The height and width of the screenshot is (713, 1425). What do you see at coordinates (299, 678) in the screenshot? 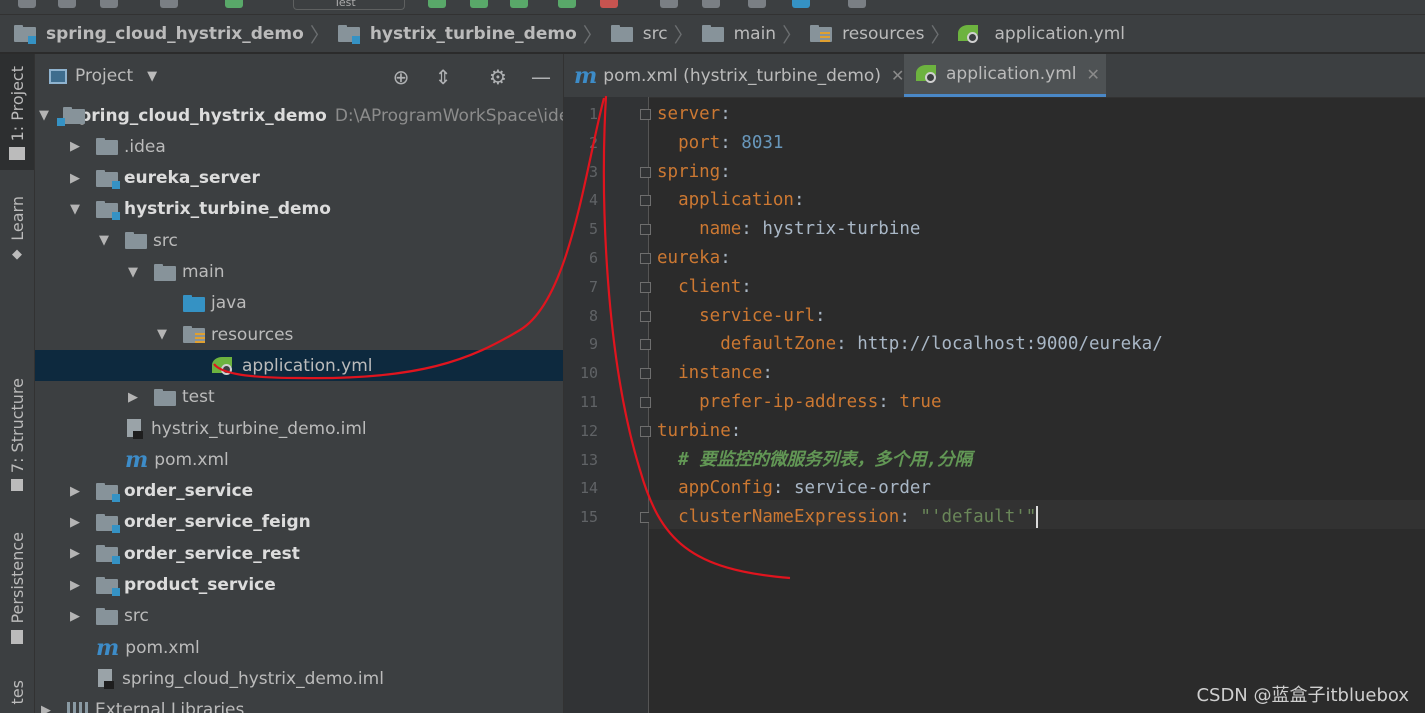
I see `tree-item: ▶spring_cloud_hystrix_demo.iml` at bounding box center [299, 678].